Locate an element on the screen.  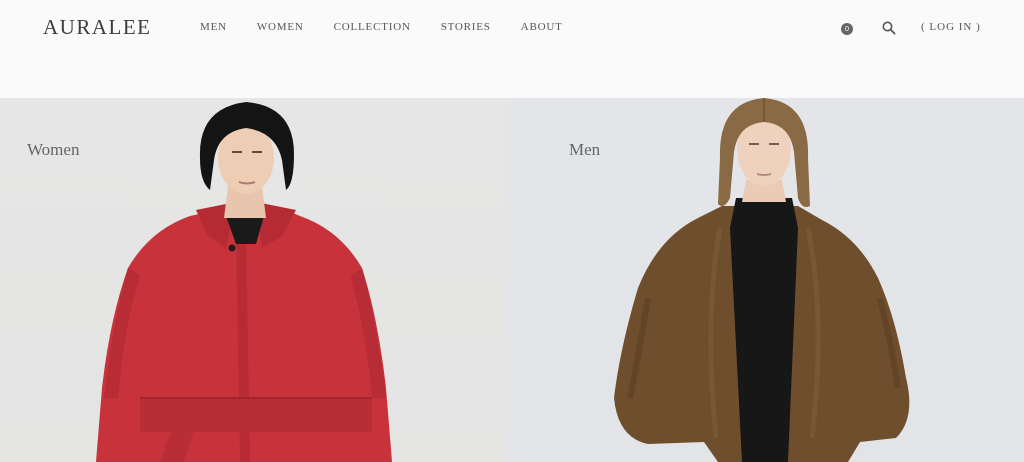
search-icon is located at coordinates (889, 28).